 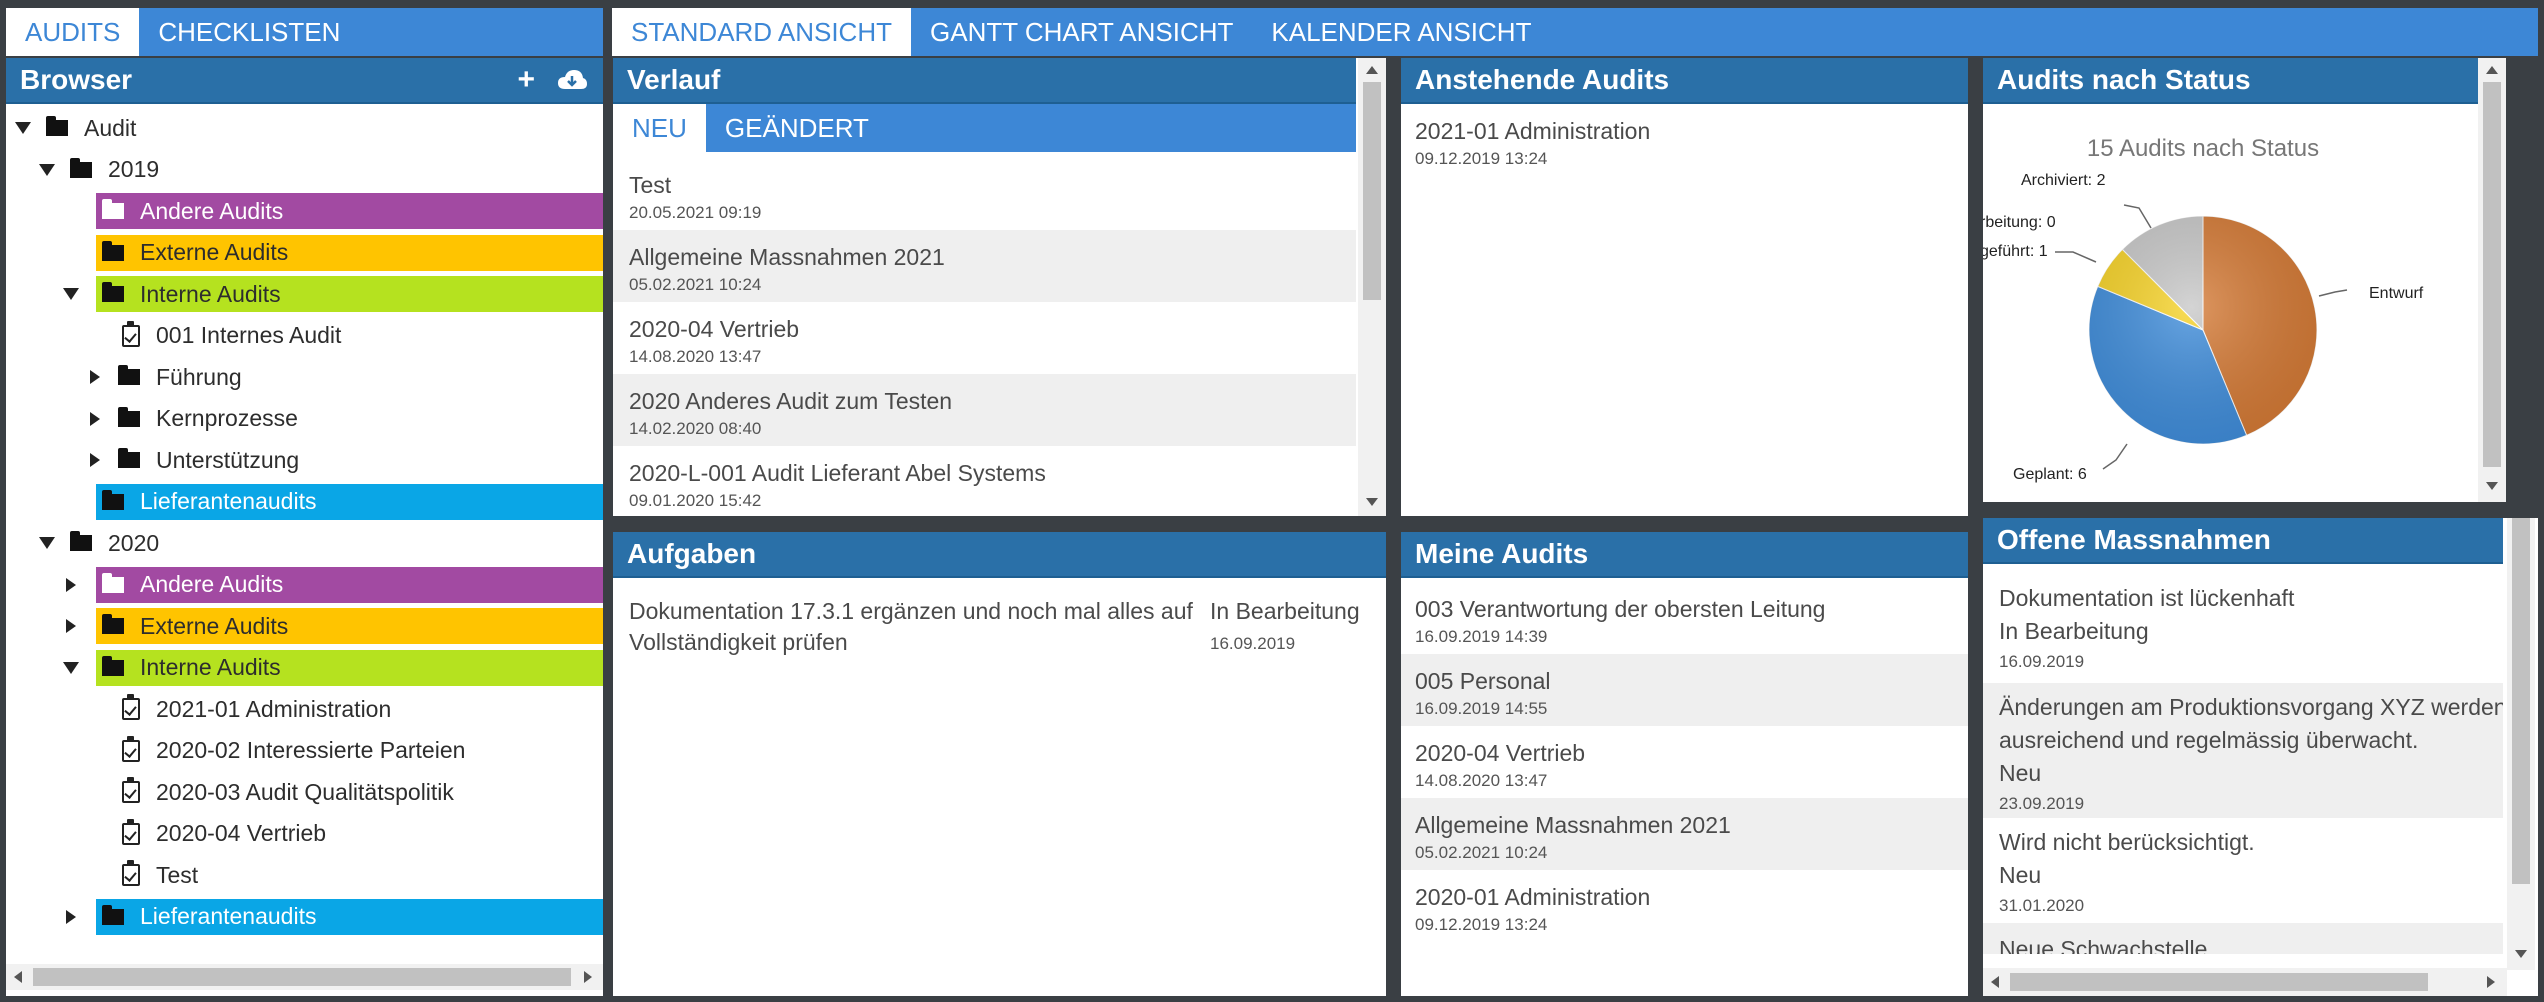 I want to click on tree-audit-item: Test, so click(x=141, y=875).